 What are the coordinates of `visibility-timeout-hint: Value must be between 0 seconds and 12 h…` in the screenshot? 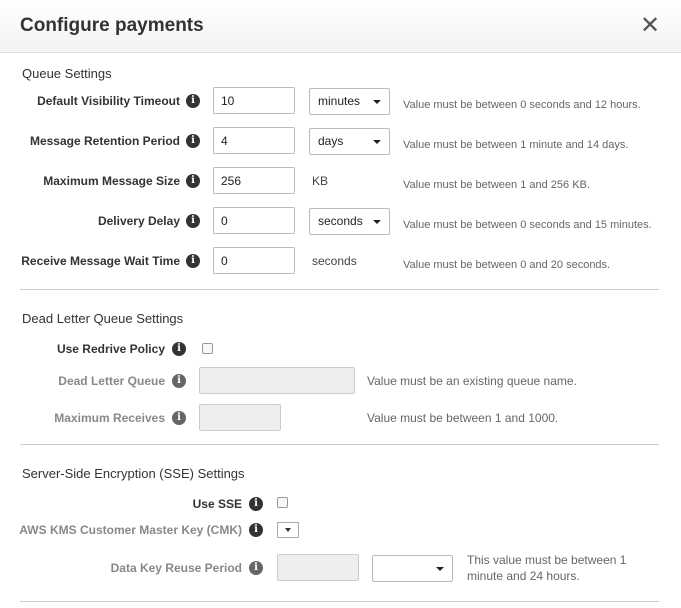 It's located at (522, 105).